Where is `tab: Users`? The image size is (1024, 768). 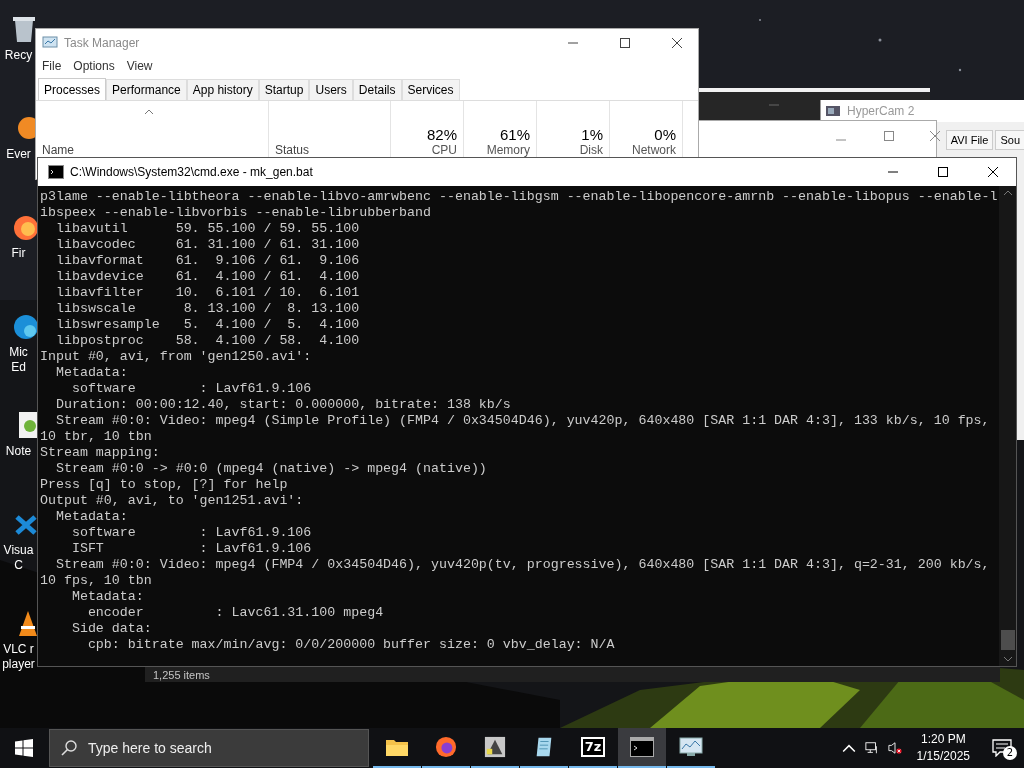 tab: Users is located at coordinates (331, 89).